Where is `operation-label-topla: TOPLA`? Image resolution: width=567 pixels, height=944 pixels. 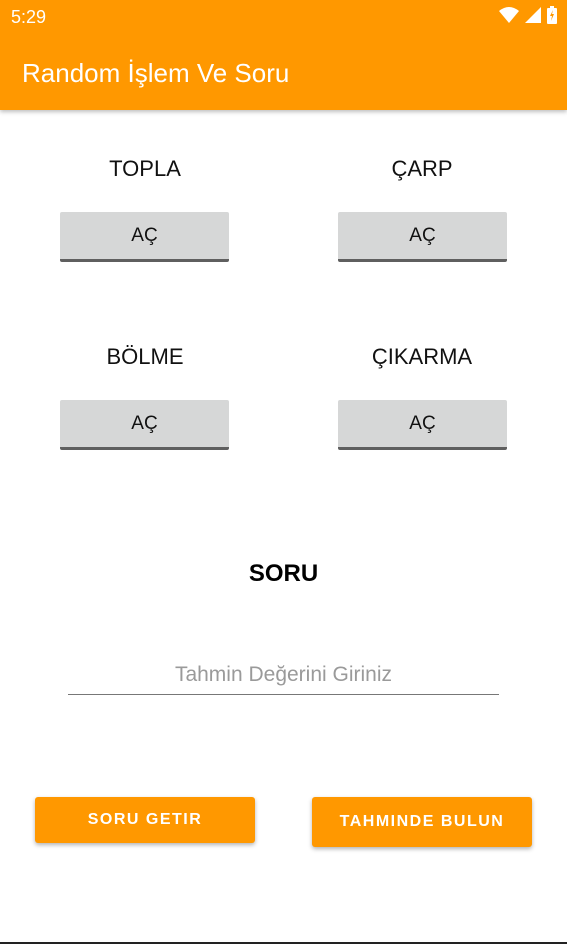 operation-label-topla: TOPLA is located at coordinates (145, 168).